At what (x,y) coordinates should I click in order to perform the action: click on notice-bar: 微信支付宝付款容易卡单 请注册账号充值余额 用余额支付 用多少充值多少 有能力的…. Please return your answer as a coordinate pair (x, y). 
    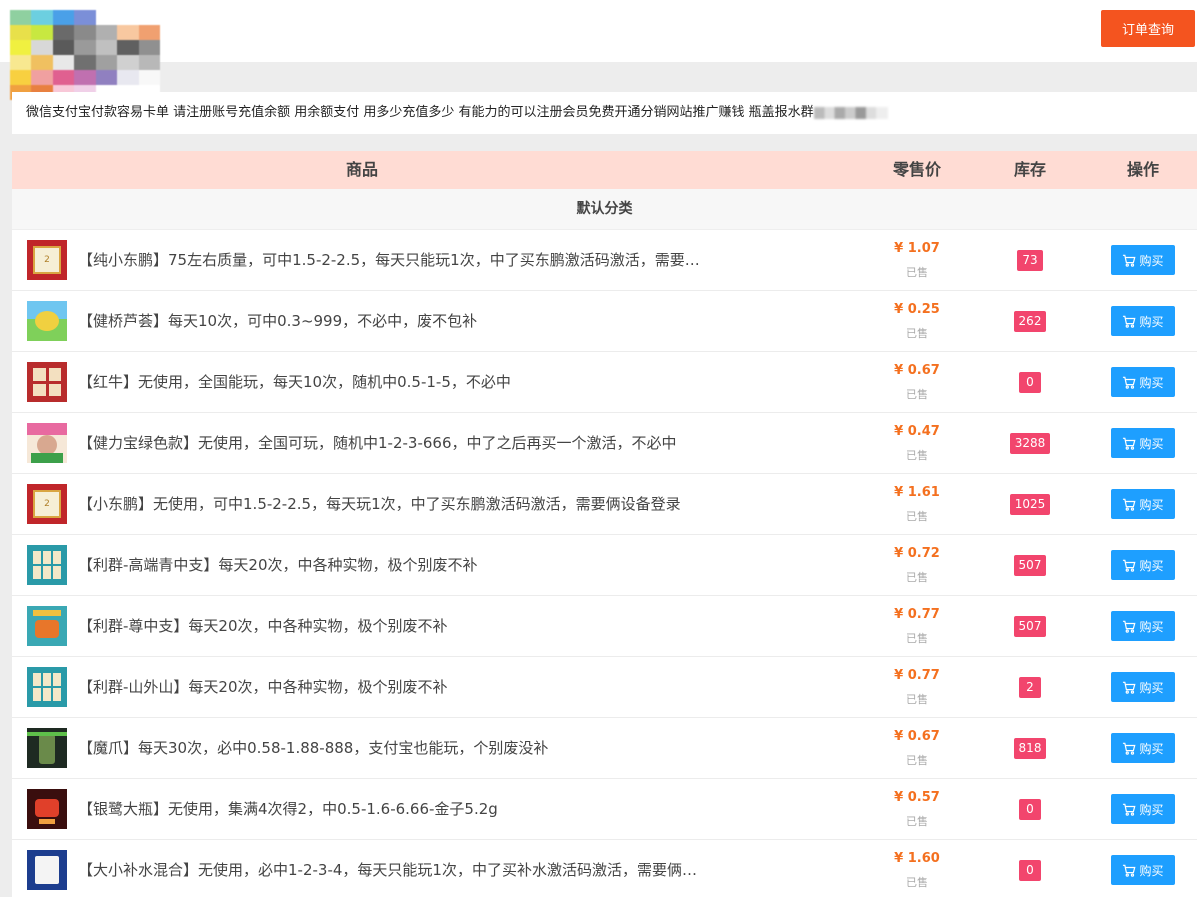
    Looking at the image, I should click on (604, 113).